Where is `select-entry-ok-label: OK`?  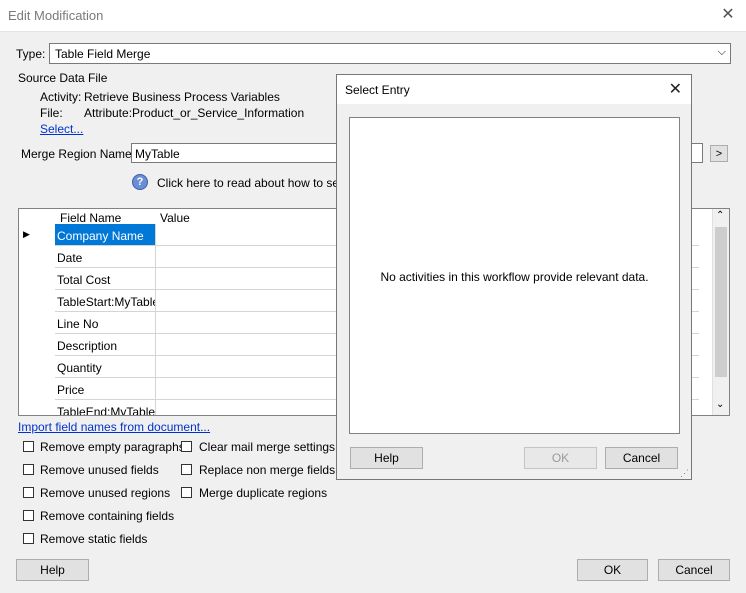
select-entry-ok-label: OK is located at coordinates (560, 458).